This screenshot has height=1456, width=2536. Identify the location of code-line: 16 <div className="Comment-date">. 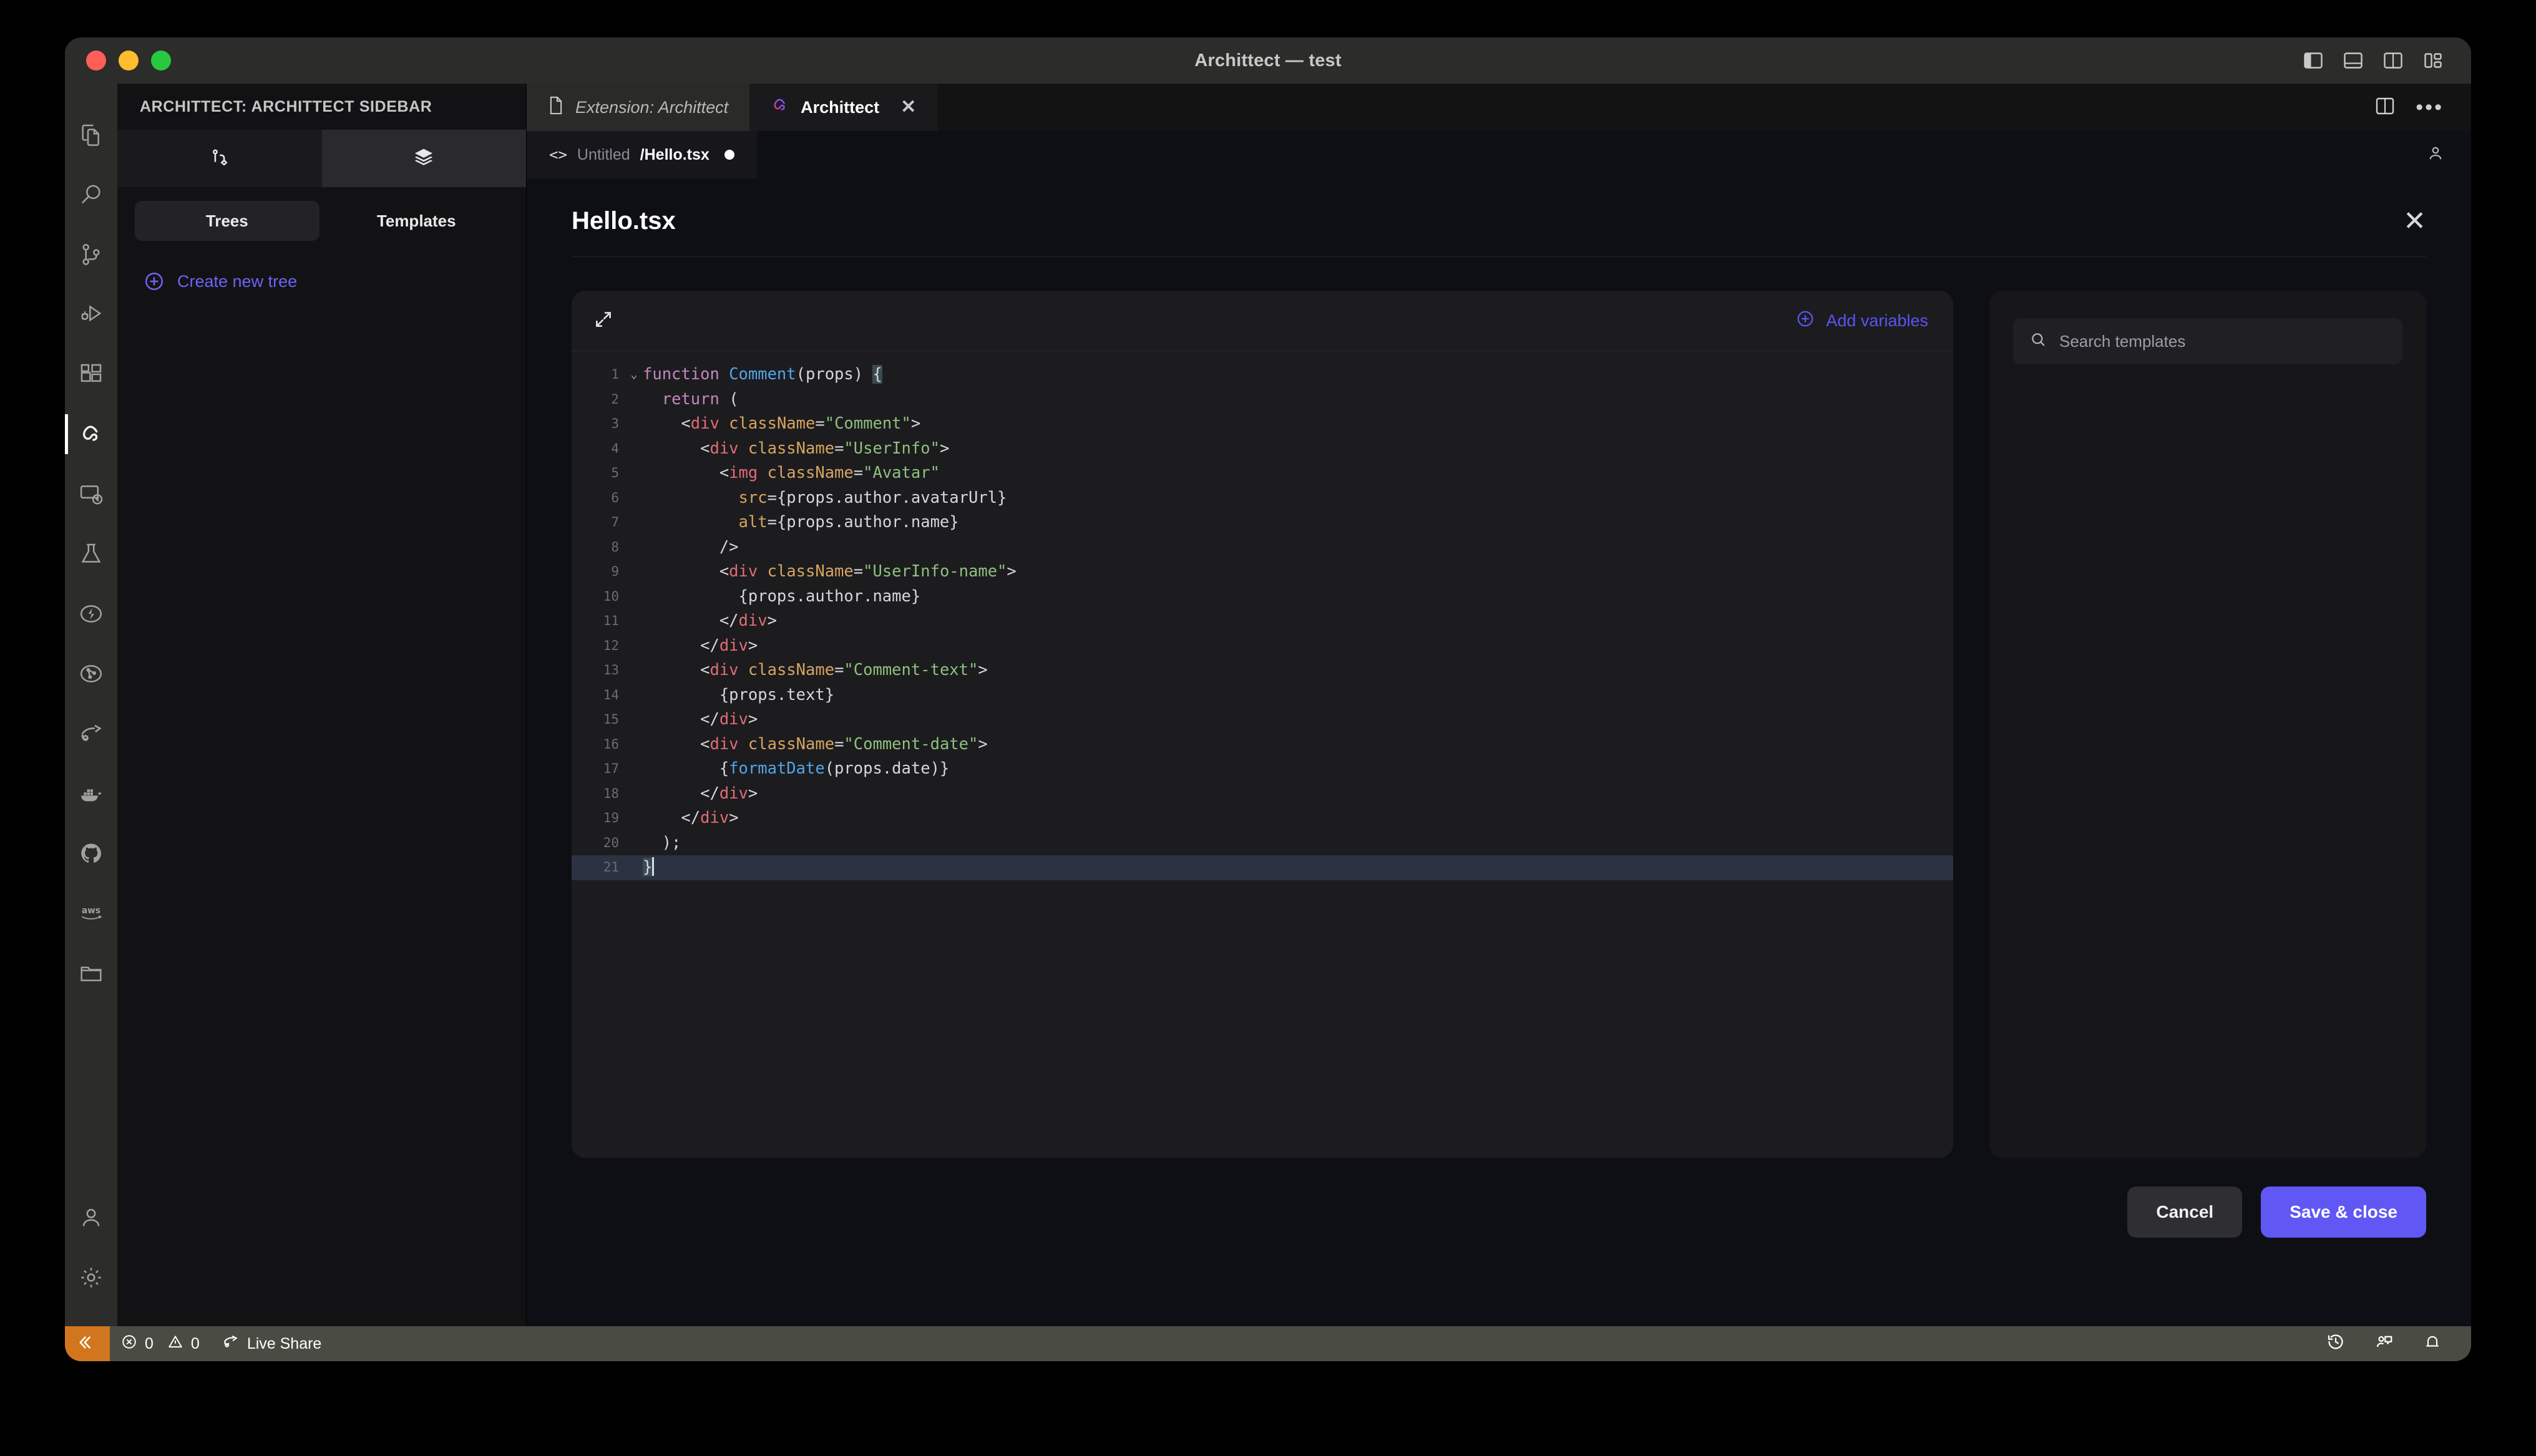
(1262, 744).